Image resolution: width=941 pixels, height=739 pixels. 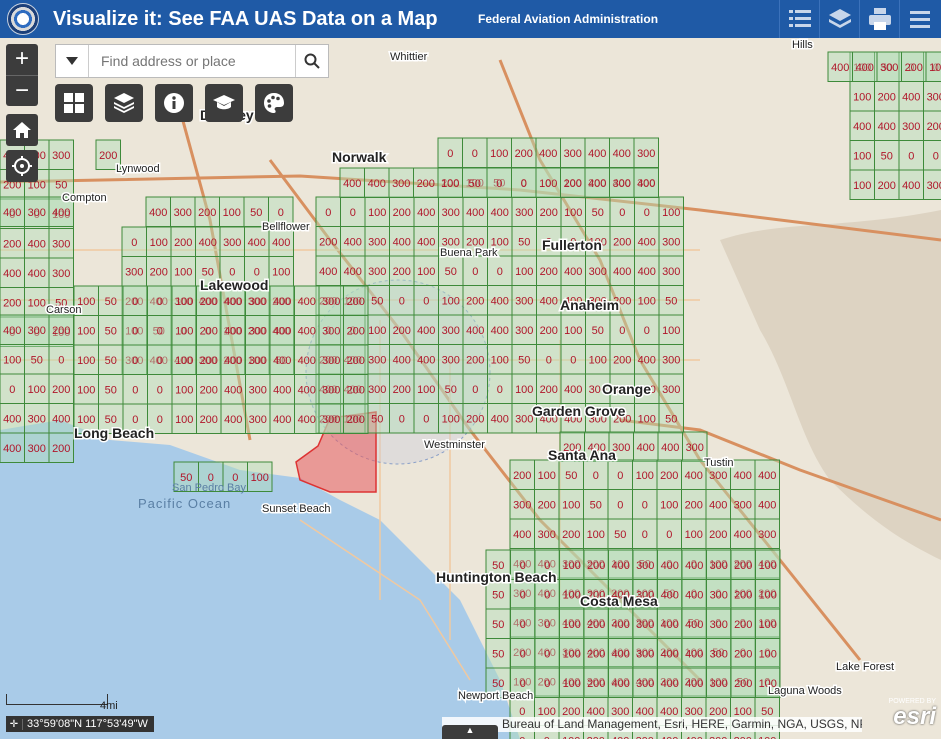 I want to click on print-button, so click(x=879, y=19).